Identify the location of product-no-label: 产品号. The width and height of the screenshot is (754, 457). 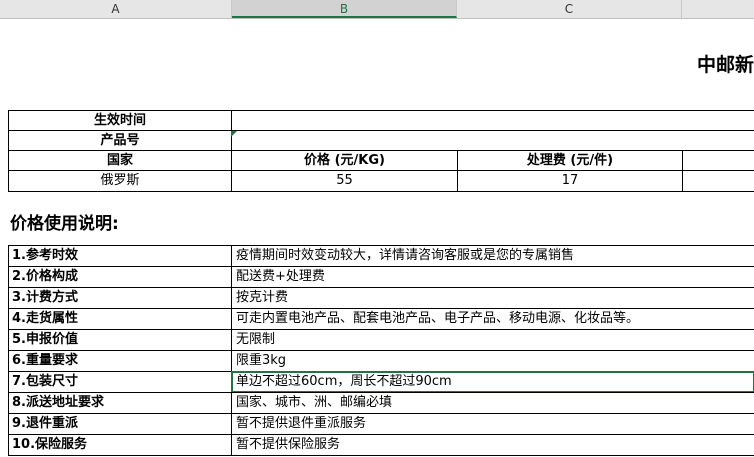
(120, 140).